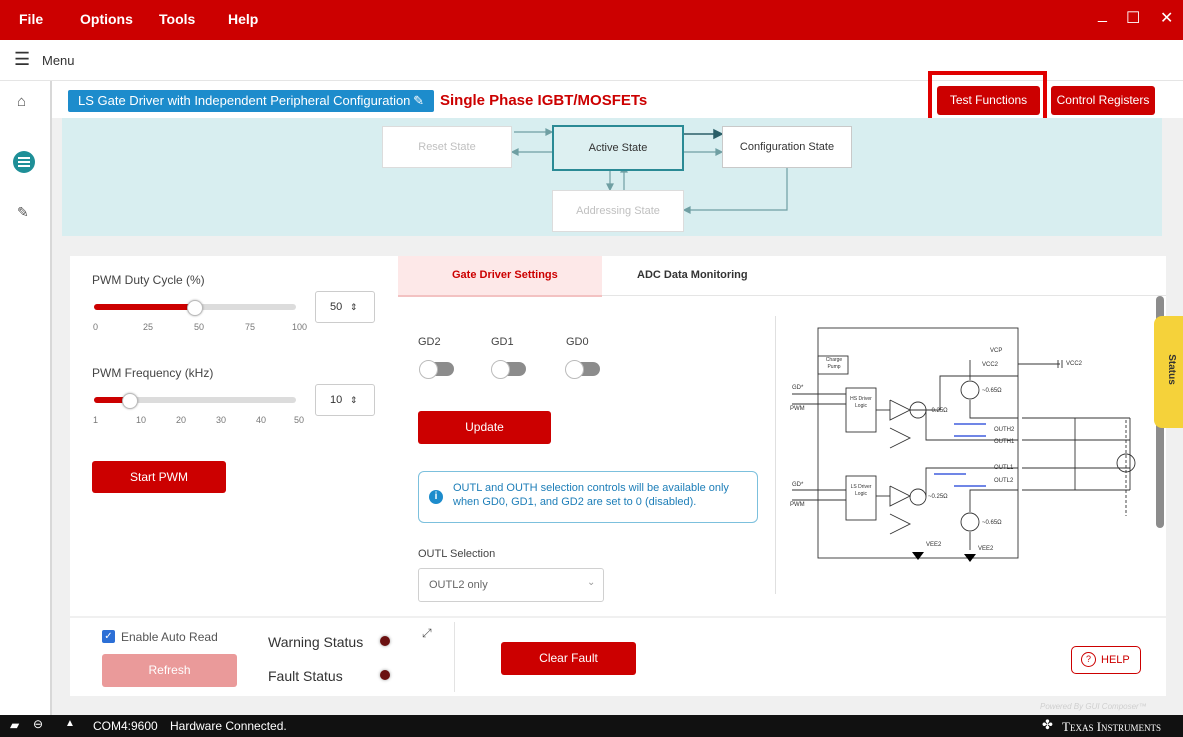 This screenshot has height=737, width=1183. Describe the element at coordinates (618, 148) in the screenshot. I see `state-active: Active State` at that location.